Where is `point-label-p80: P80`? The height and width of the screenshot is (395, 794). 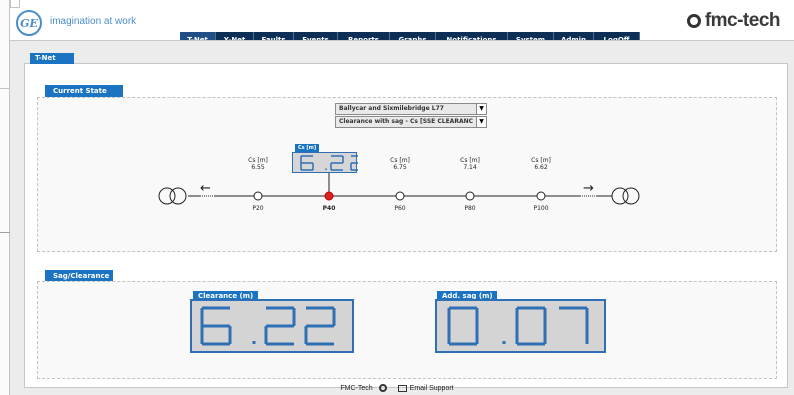 point-label-p80: P80 is located at coordinates (470, 208).